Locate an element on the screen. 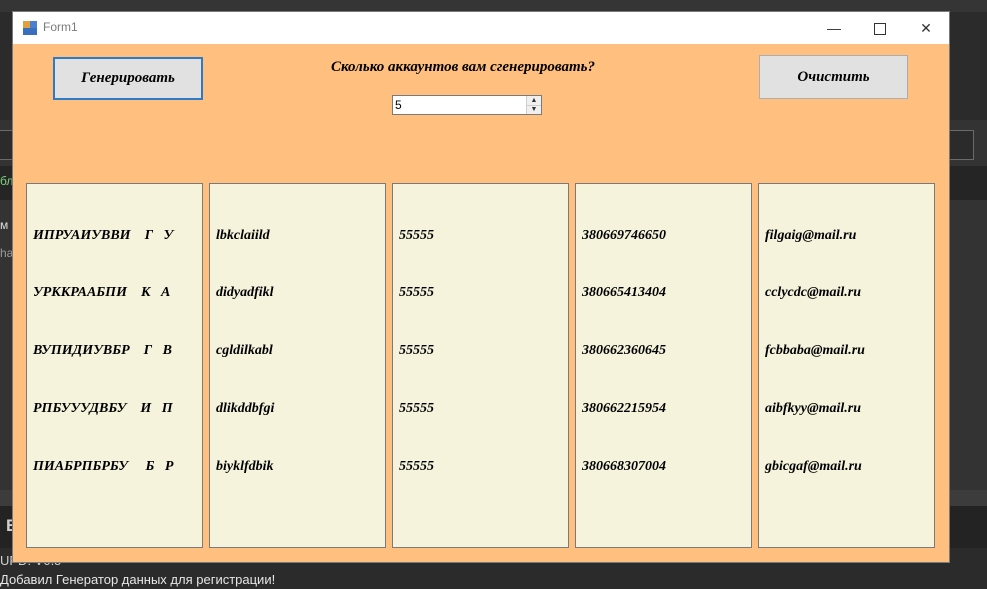 This screenshot has height=589, width=987. list-item: 380665413404 is located at coordinates (663, 292).